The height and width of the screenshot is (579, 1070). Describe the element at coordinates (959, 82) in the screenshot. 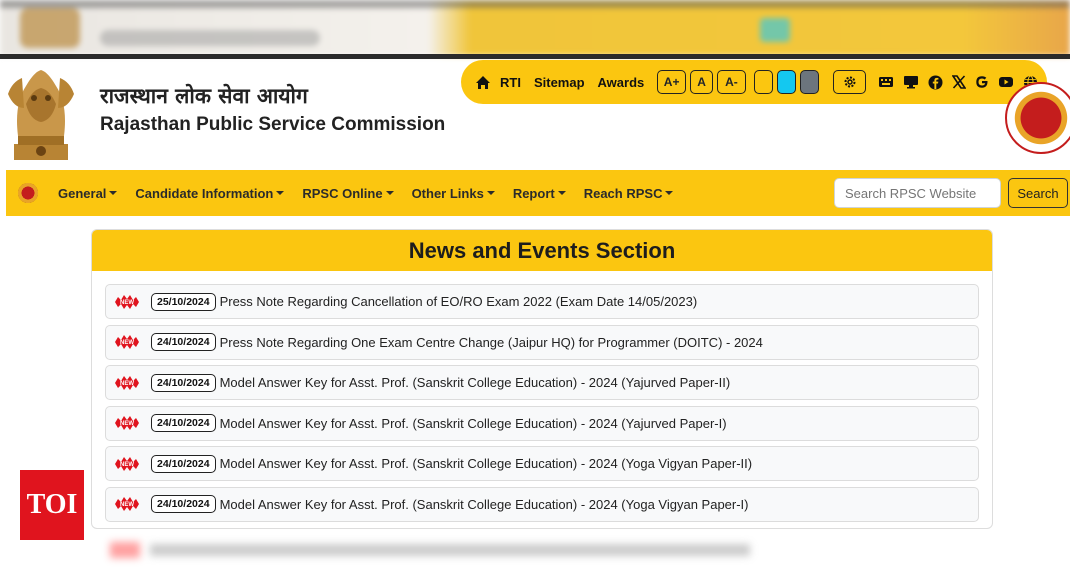

I see `x-twitter-icon` at that location.